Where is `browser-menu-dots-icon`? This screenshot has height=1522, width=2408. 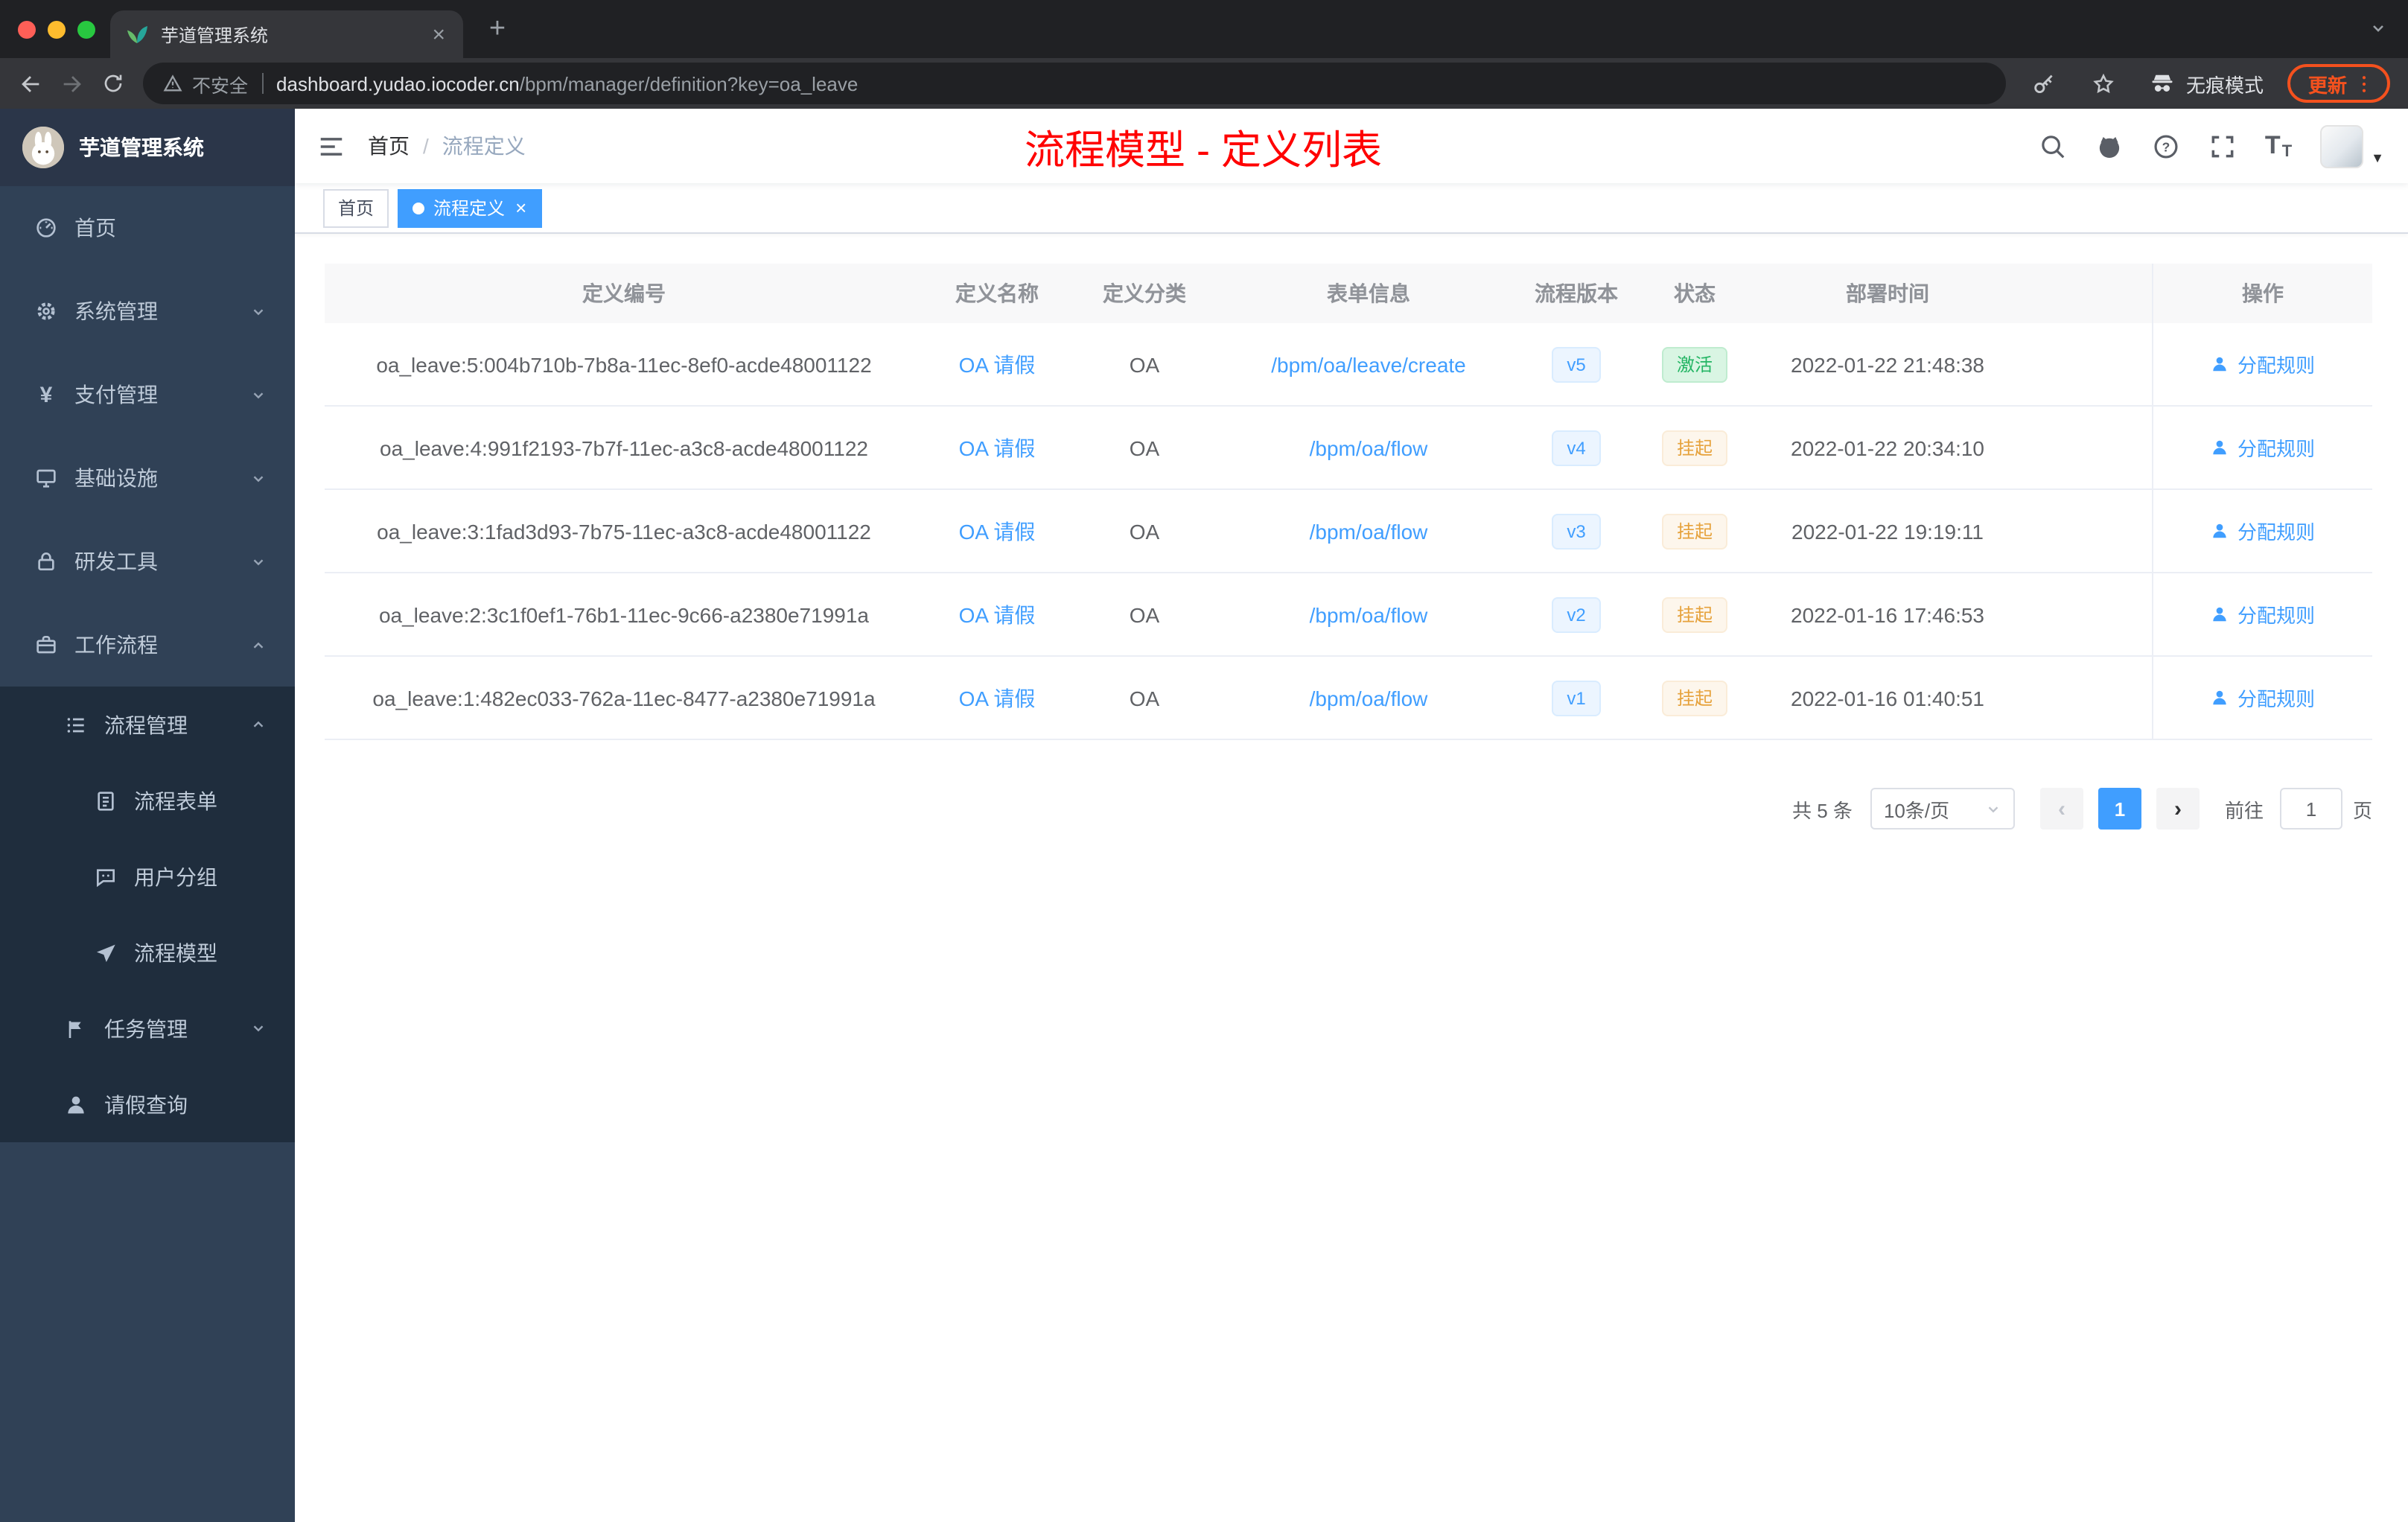
browser-menu-dots-icon is located at coordinates (2364, 83).